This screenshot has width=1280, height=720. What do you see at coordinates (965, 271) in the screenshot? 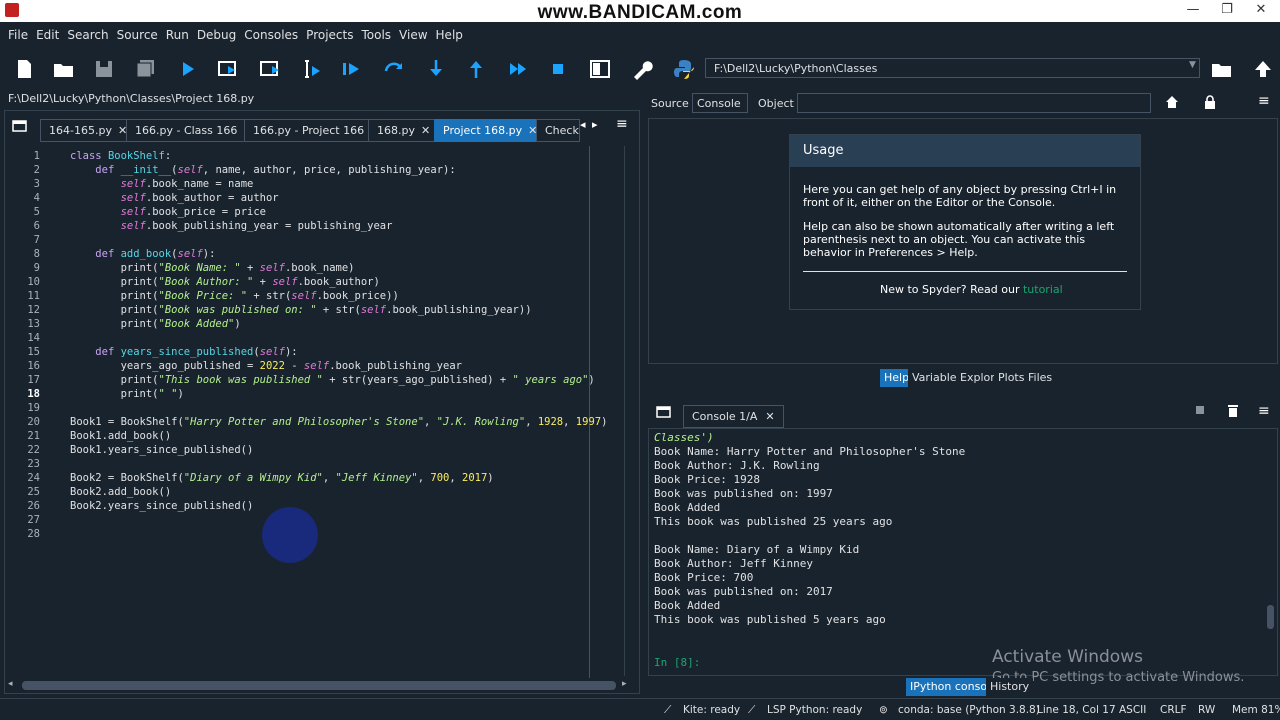
I see `usage-divider` at bounding box center [965, 271].